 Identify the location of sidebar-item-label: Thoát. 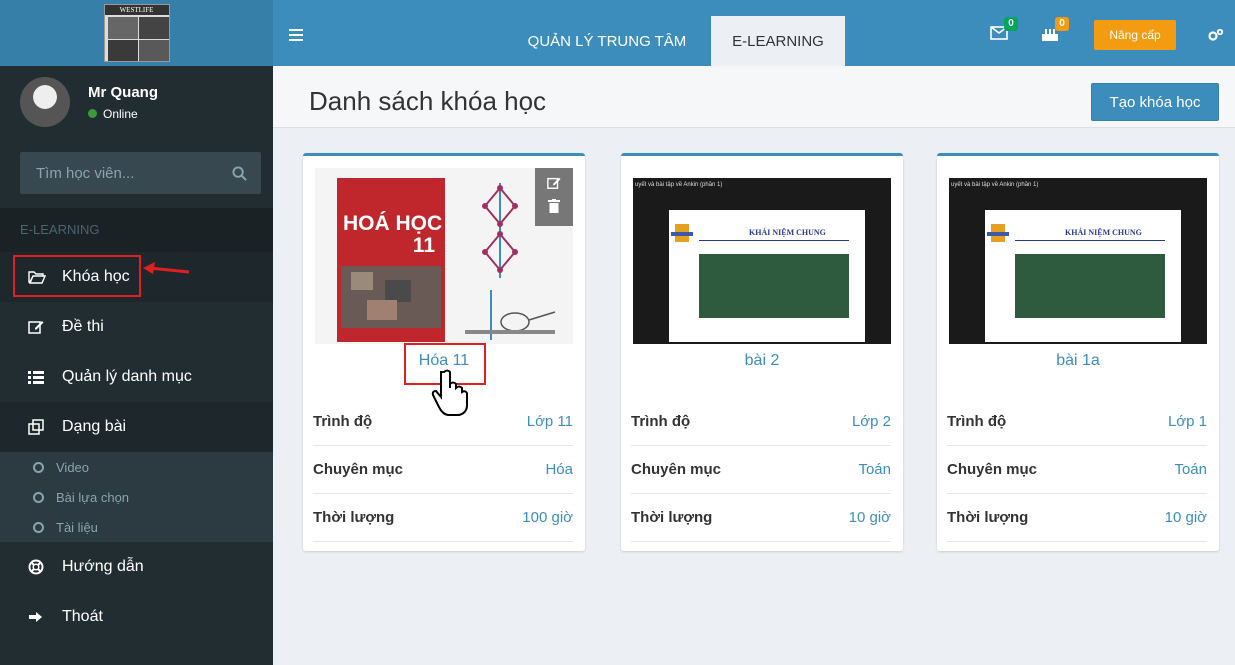
(82, 616).